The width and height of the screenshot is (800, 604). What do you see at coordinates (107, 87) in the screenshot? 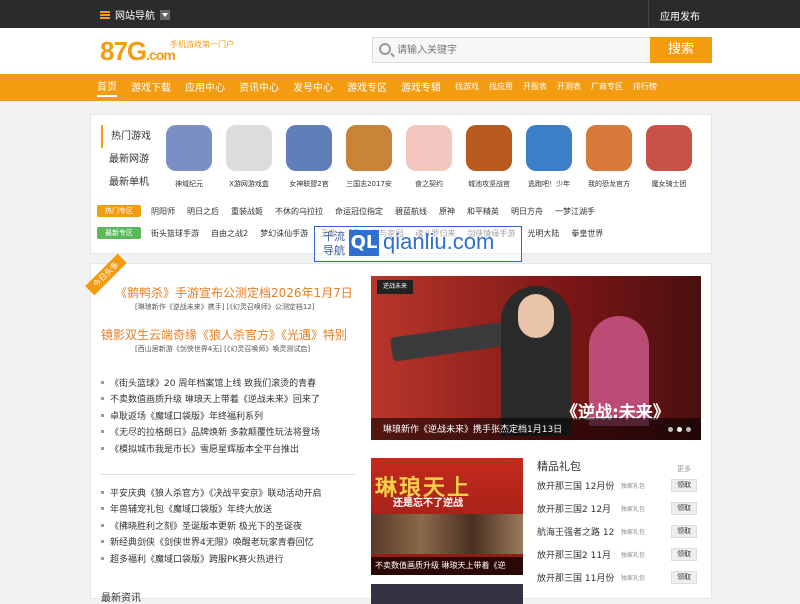
I see `nav-item: 首页` at bounding box center [107, 87].